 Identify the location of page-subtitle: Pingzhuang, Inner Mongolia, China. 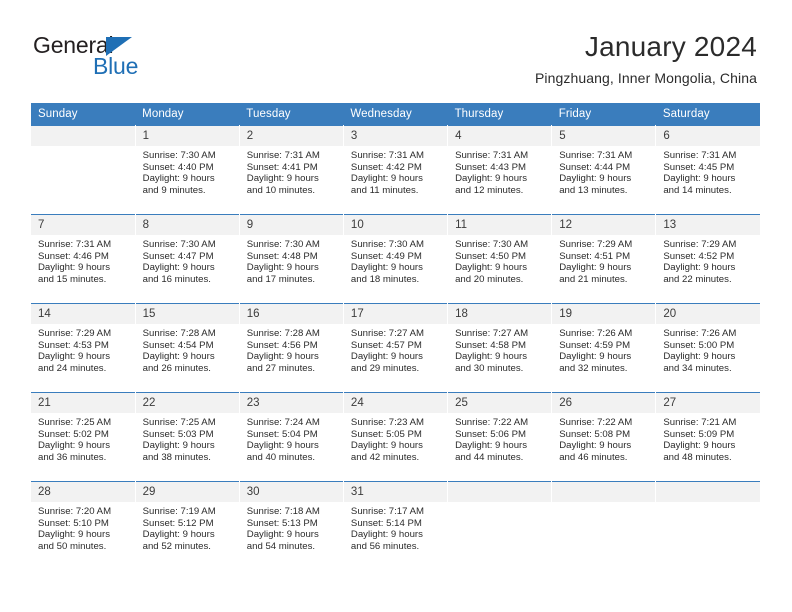
(645, 78).